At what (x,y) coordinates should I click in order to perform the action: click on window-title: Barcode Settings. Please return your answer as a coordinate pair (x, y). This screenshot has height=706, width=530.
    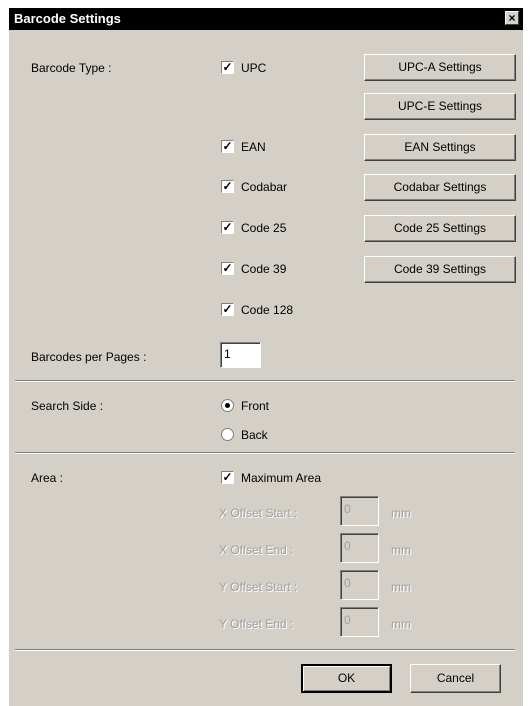
    Looking at the image, I should click on (67, 18).